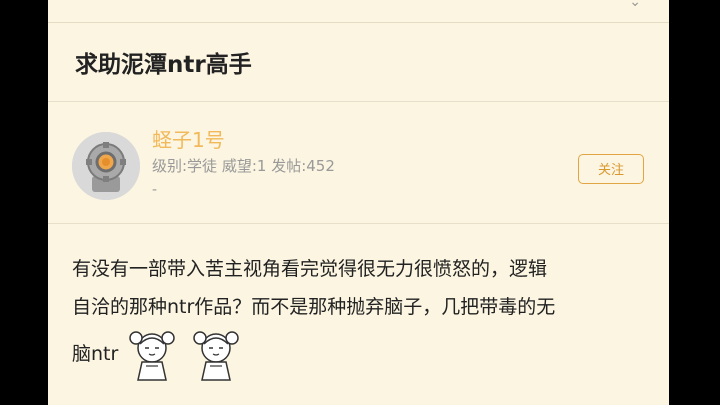 This screenshot has height=405, width=720. I want to click on post-body-text: 脑ntr, so click(95, 354).